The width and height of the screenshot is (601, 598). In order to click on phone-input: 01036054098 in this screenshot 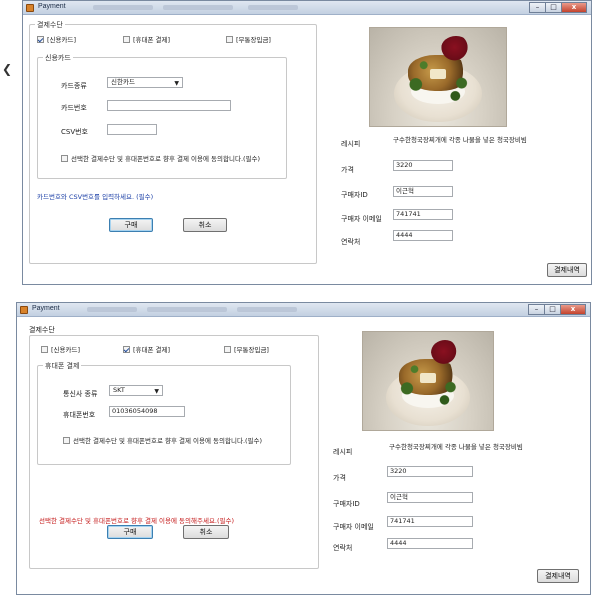, I will do `click(147, 411)`.